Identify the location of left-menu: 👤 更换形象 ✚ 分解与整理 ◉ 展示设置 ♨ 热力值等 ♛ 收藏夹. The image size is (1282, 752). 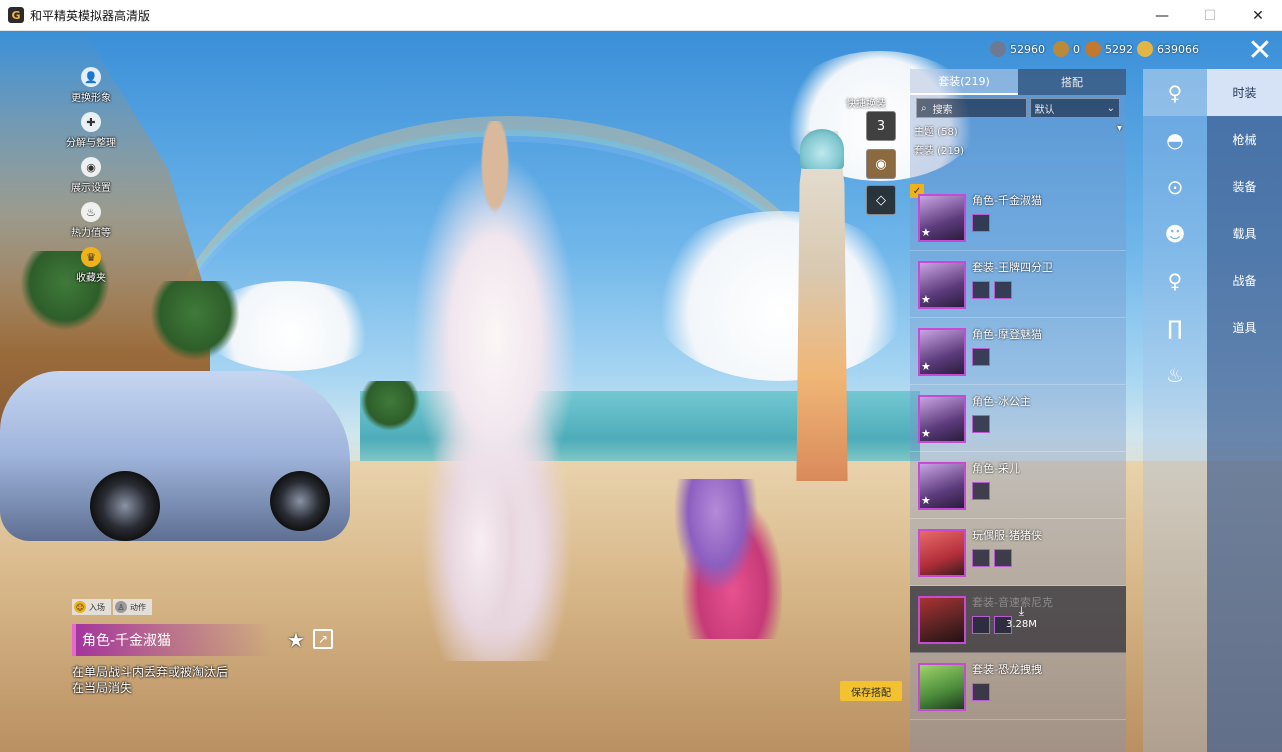
(91, 179).